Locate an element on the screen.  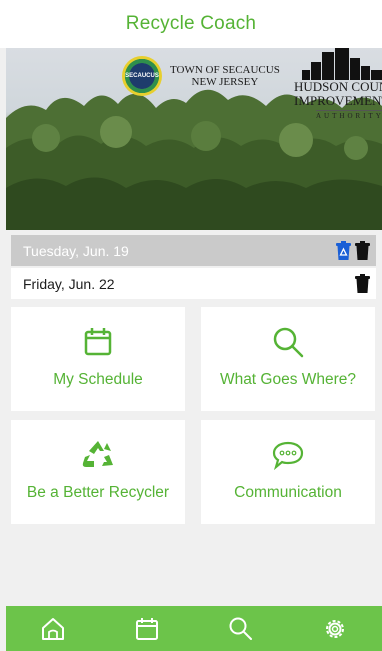
what-goes-where-label: What Goes Where? is located at coordinates (288, 379).